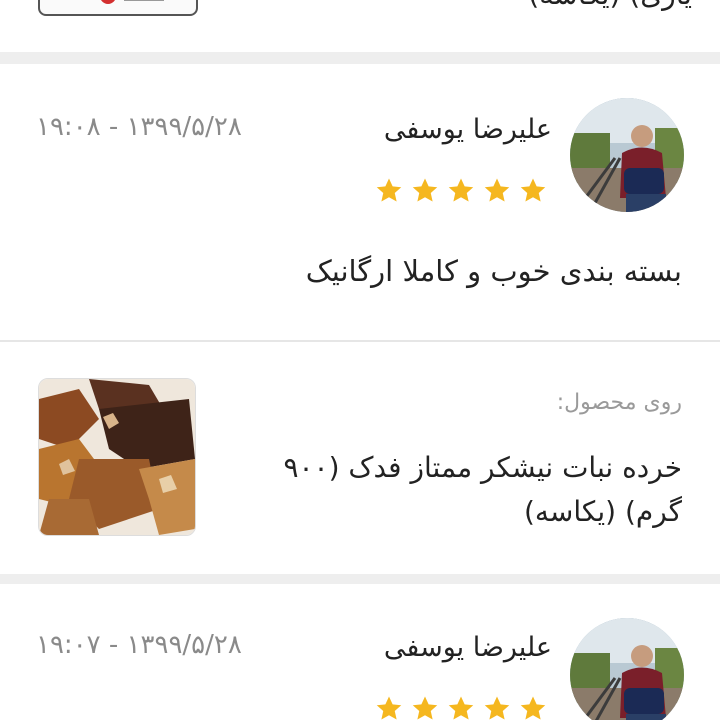 This screenshot has width=720, height=720. Describe the element at coordinates (139, 127) in the screenshot. I see `review-date: ۱۳۹۹/۵/۲۸ - ۱۹:۰۸` at that location.